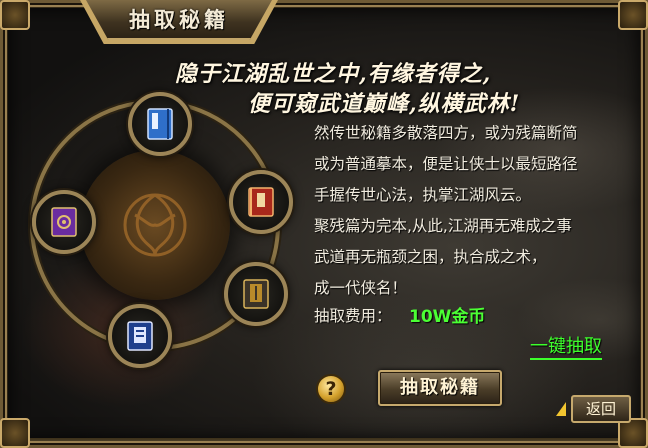 The width and height of the screenshot is (648, 448). Describe the element at coordinates (601, 409) in the screenshot. I see `back-button: 返回` at that location.